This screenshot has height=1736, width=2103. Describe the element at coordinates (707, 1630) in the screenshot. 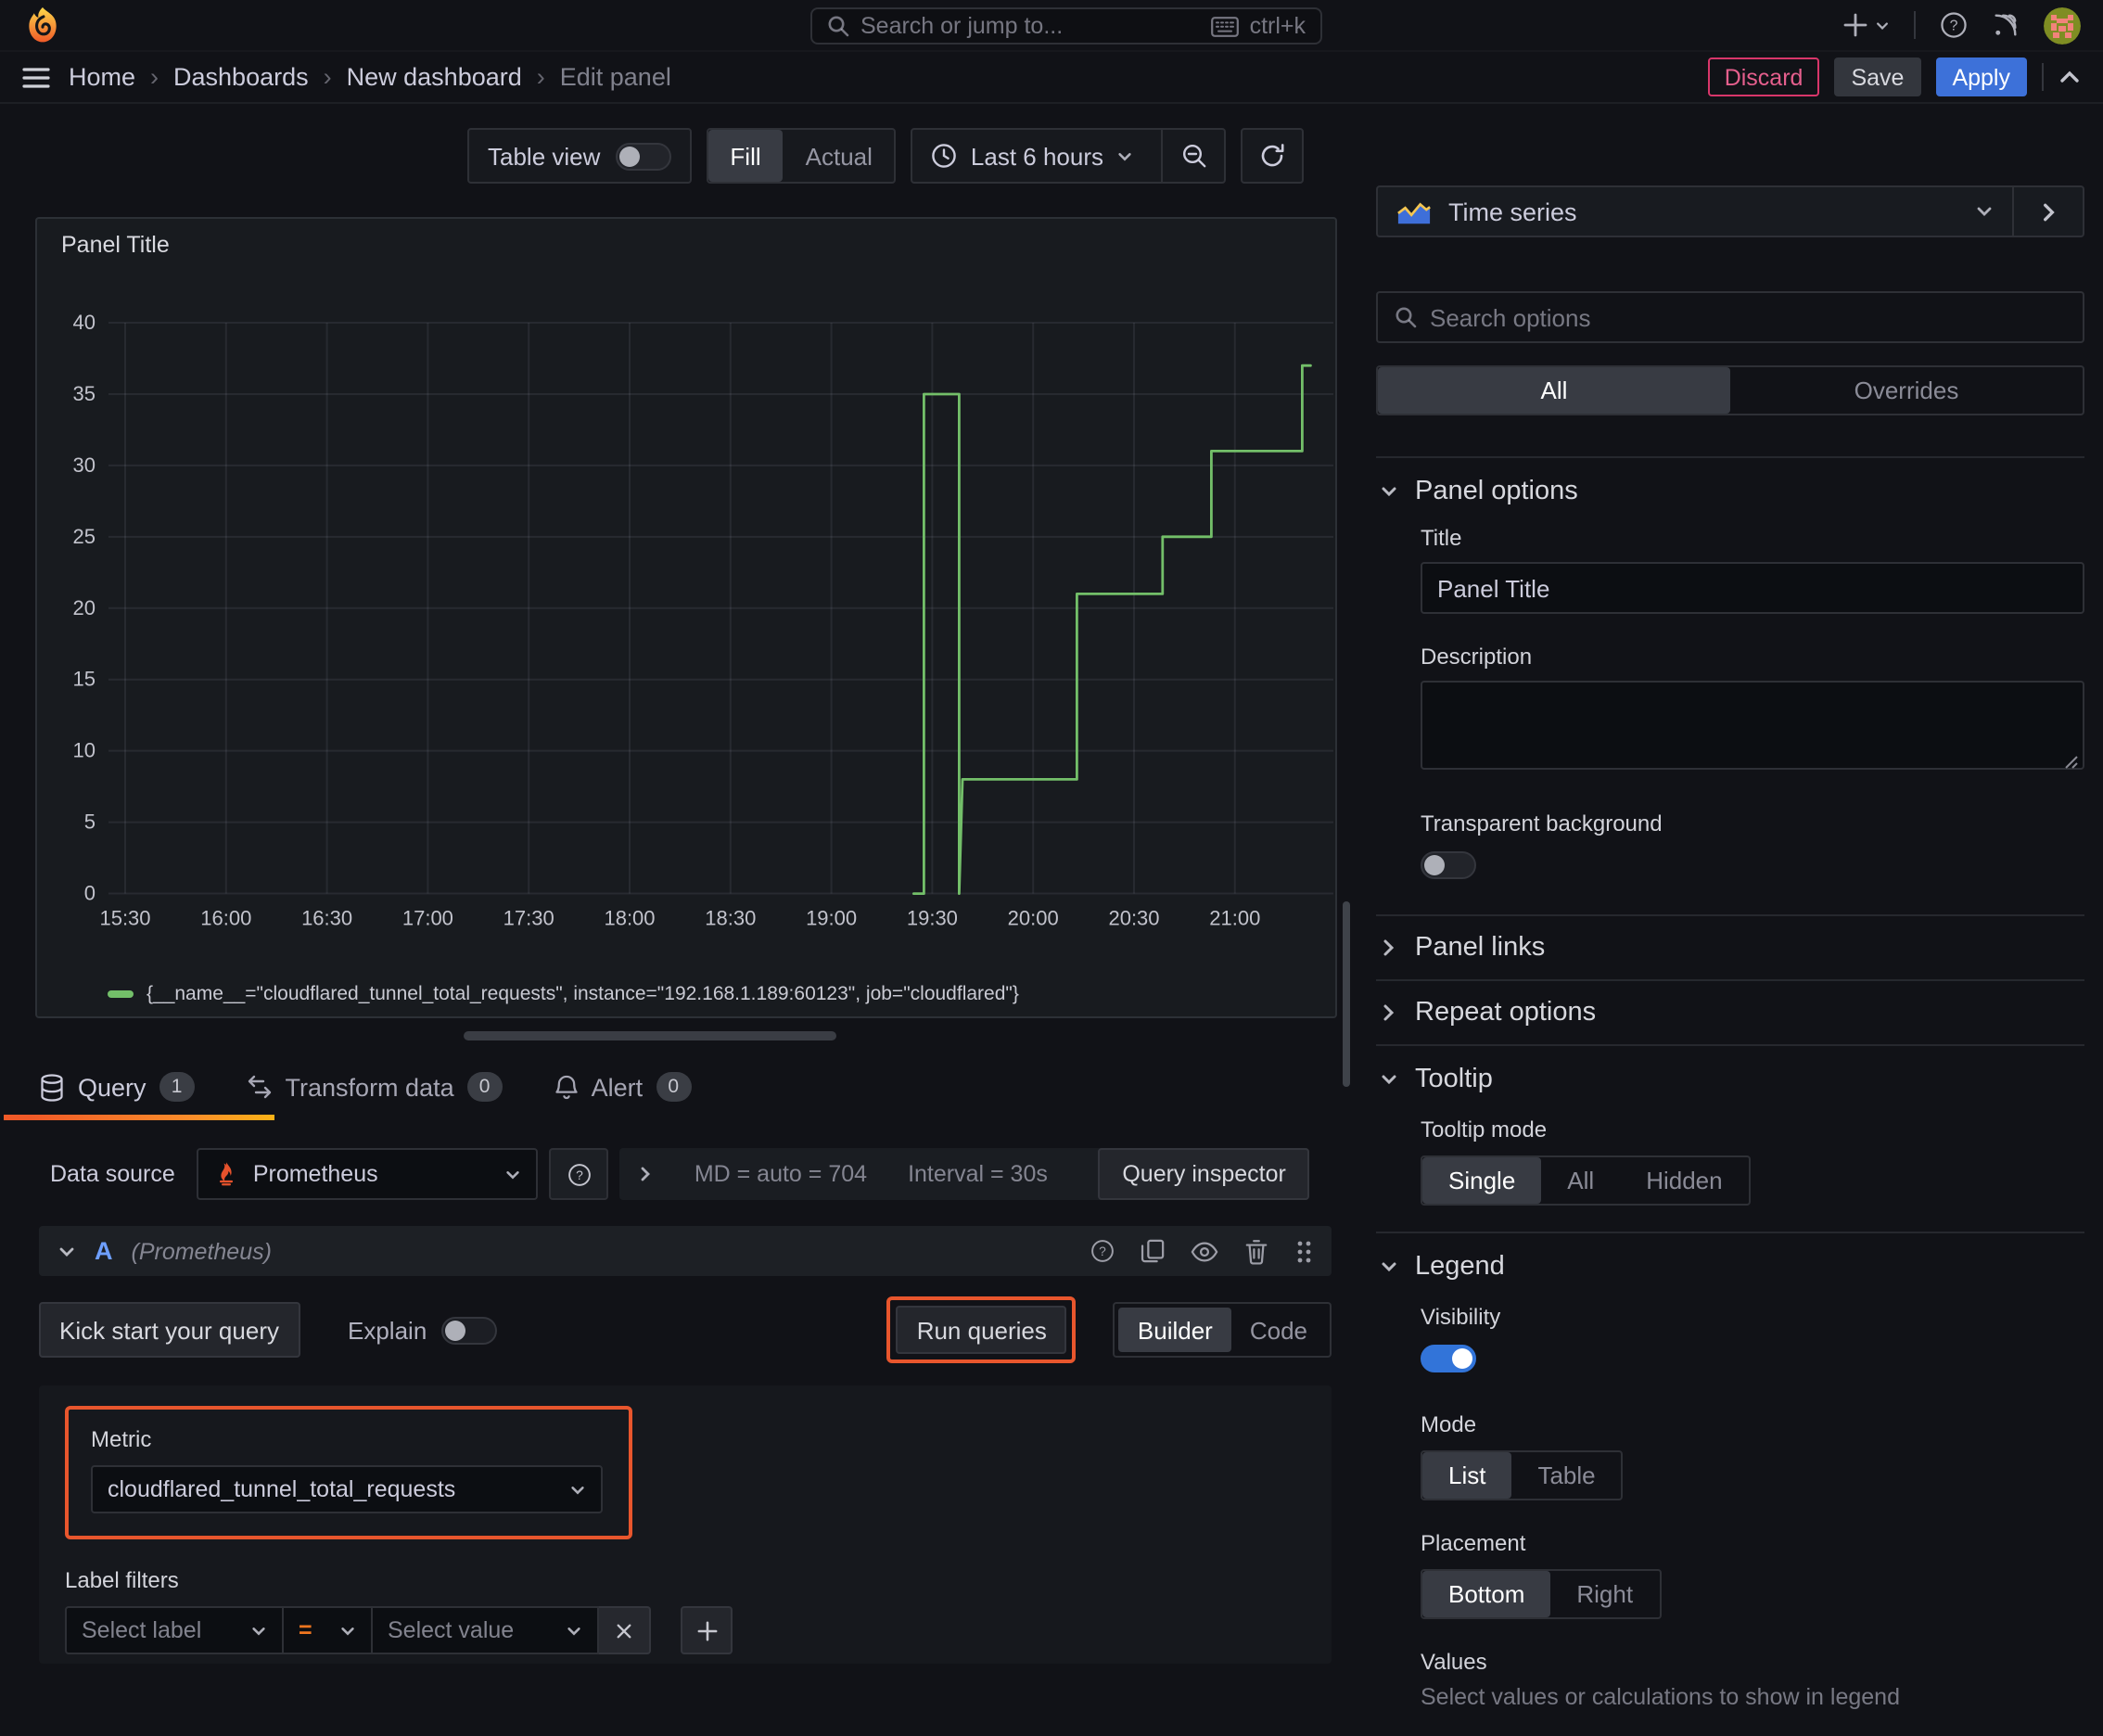

I see `add-filter-button` at that location.